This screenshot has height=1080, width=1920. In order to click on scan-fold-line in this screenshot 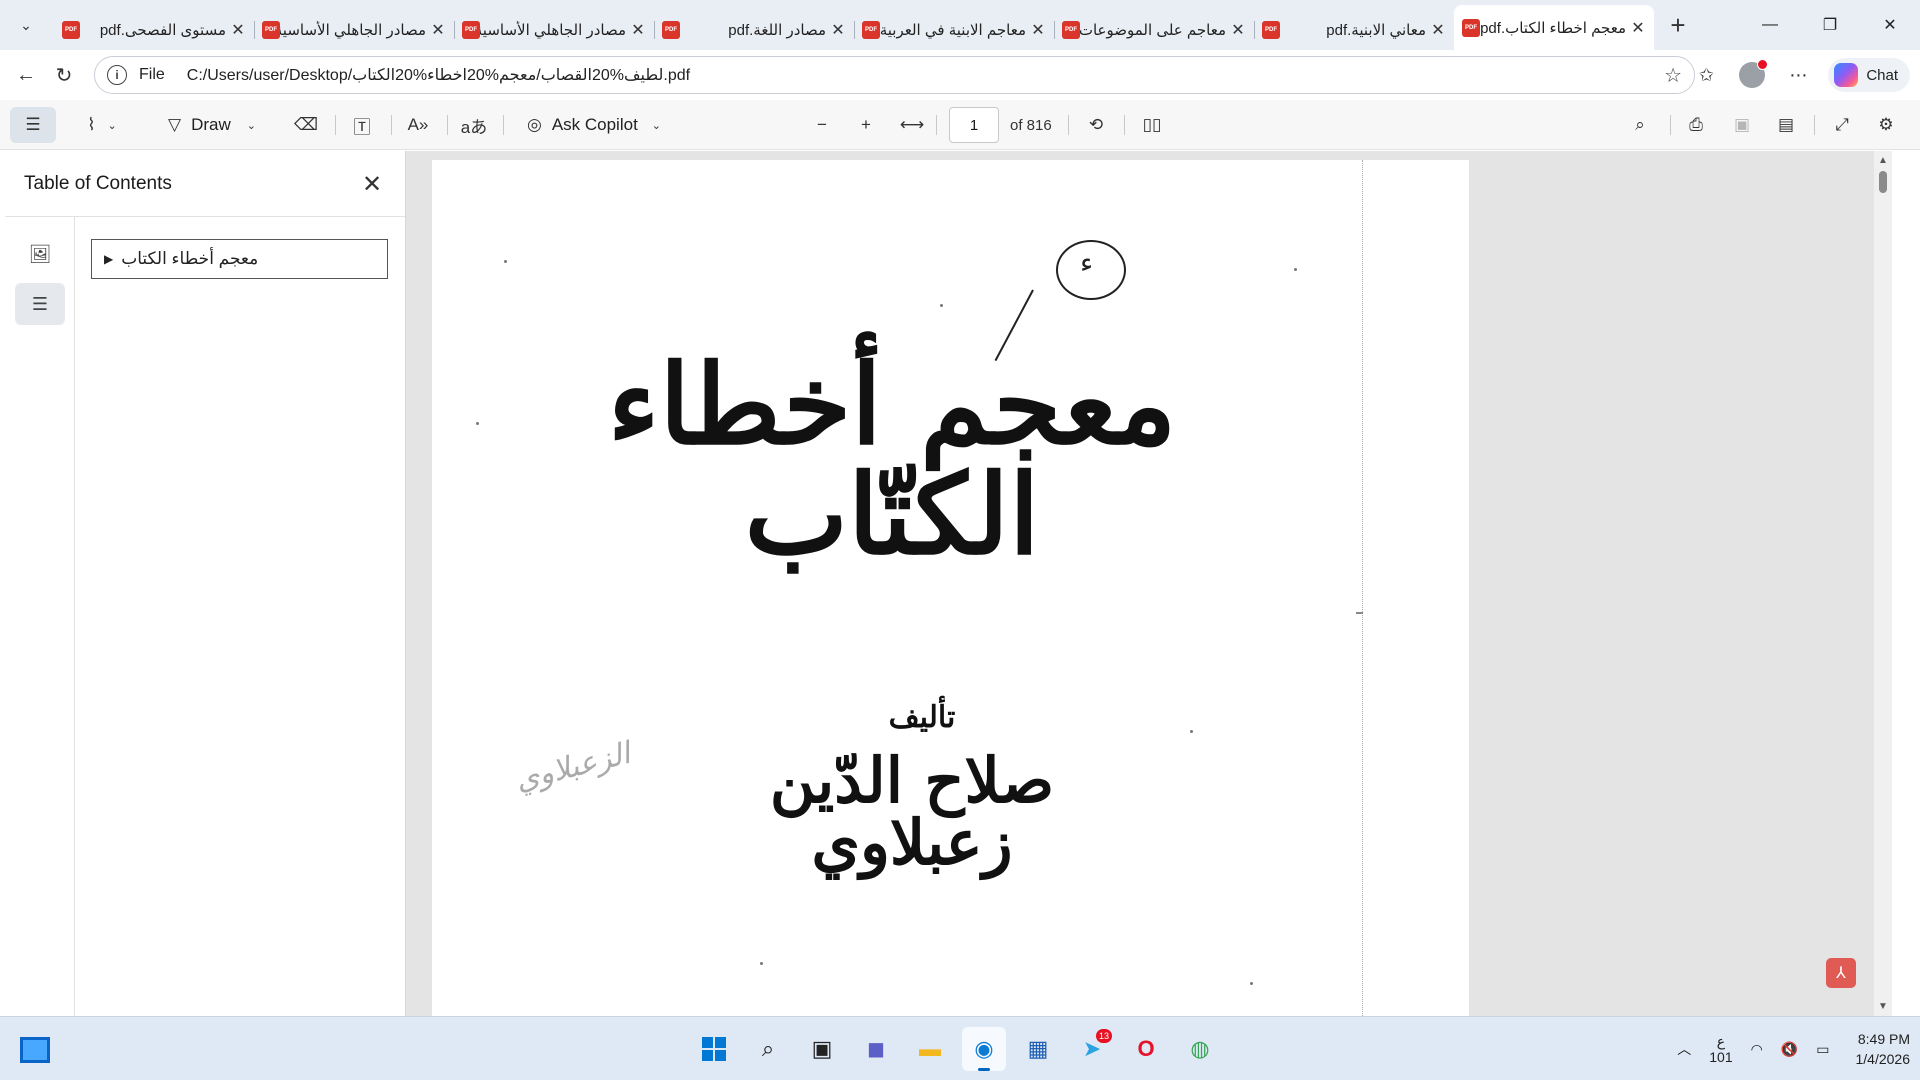, I will do `click(1362, 588)`.